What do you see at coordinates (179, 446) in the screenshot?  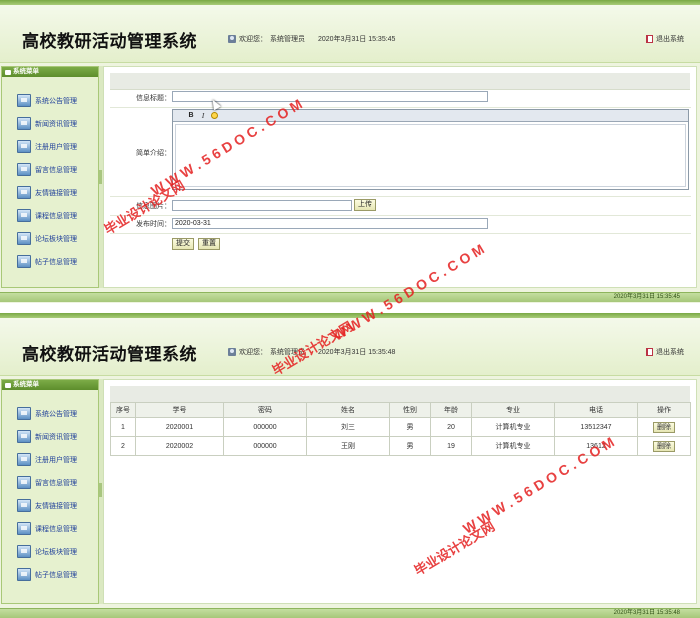 I see `cell: 2020002` at bounding box center [179, 446].